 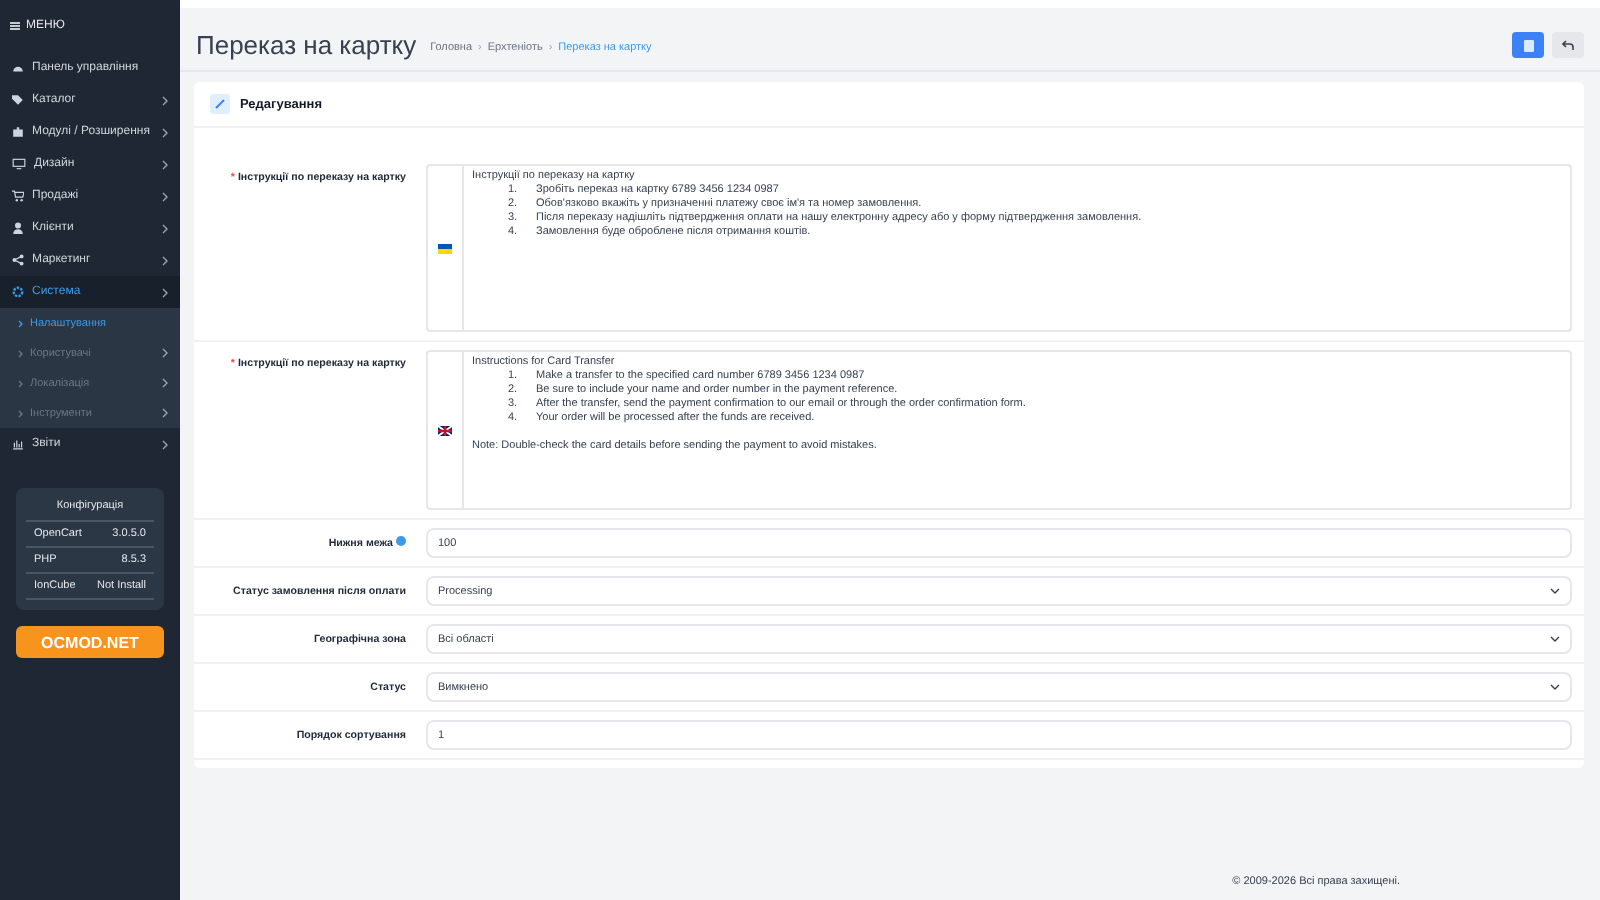 I want to click on monitor-icon, so click(x=19, y=164).